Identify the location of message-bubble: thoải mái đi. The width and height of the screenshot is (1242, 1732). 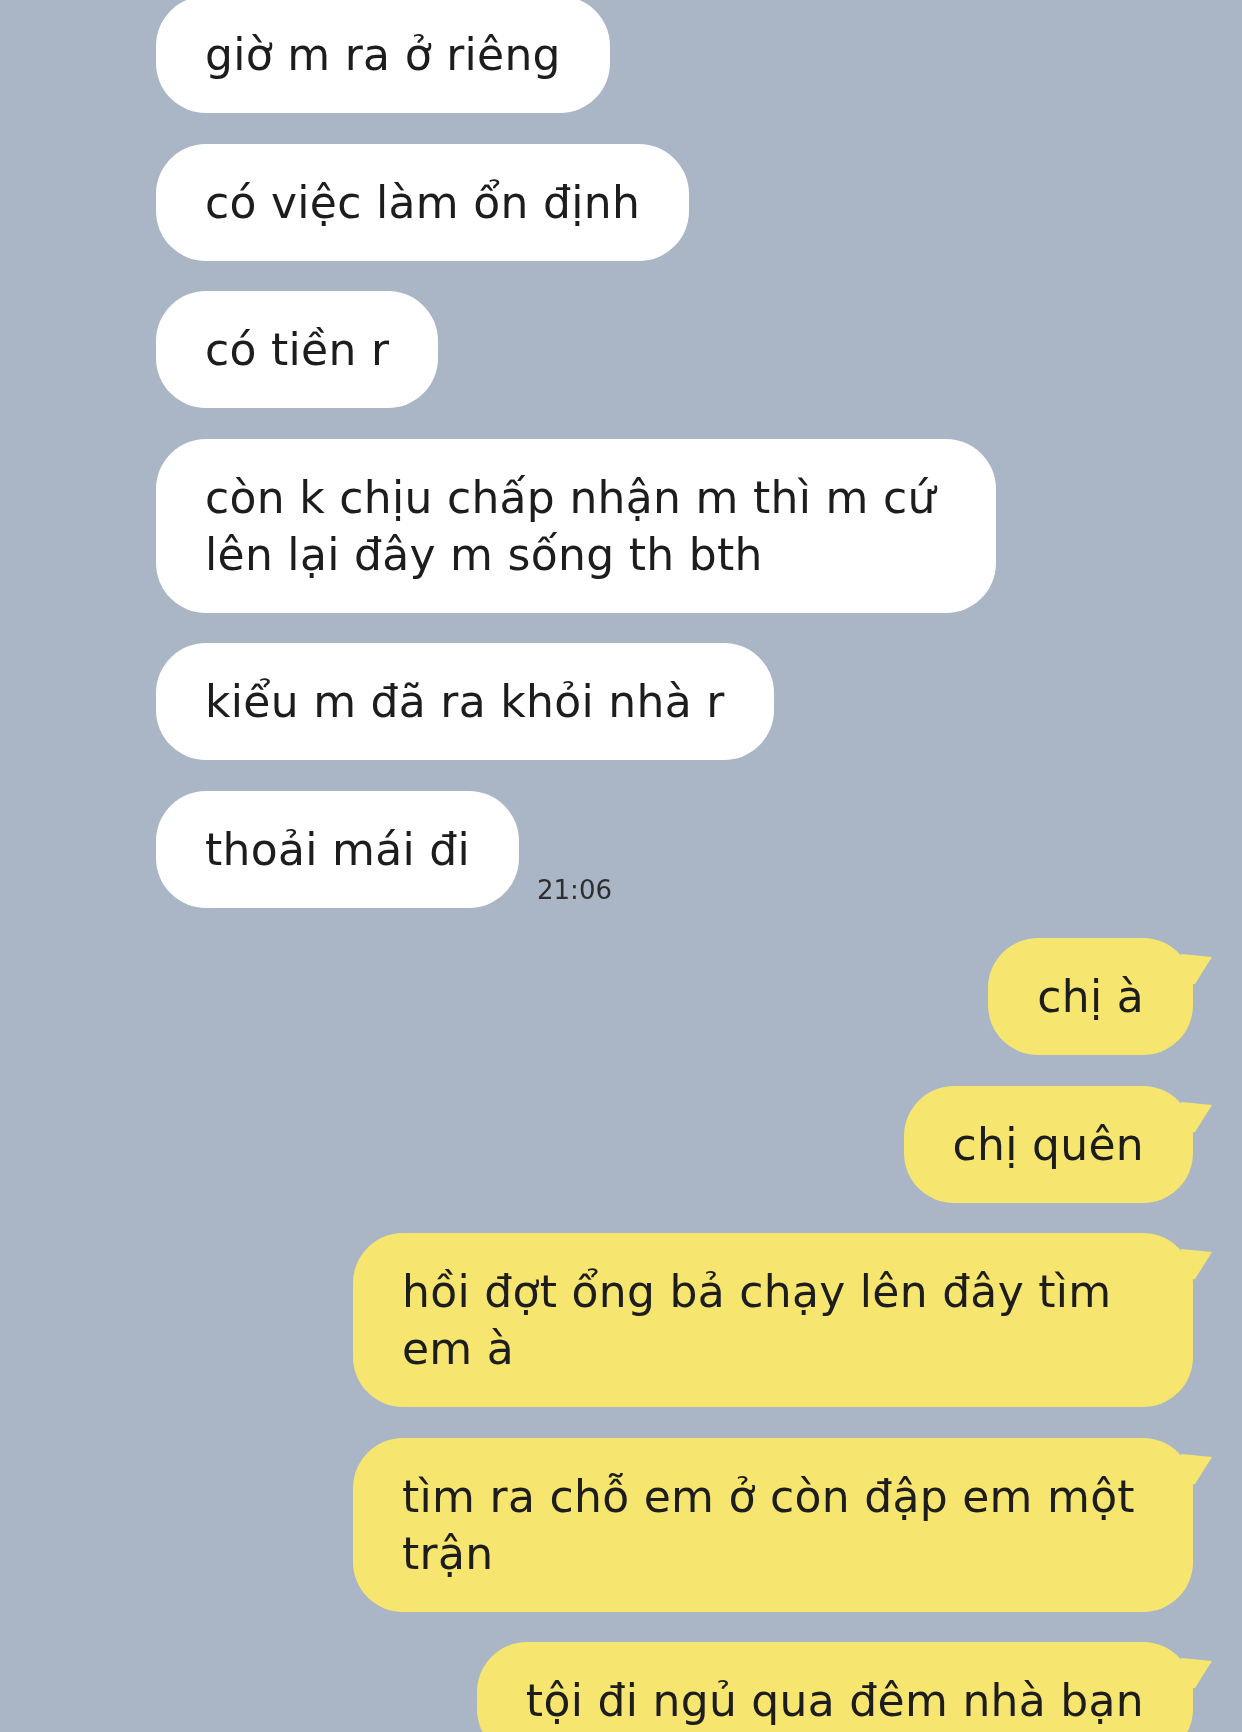
(338, 849).